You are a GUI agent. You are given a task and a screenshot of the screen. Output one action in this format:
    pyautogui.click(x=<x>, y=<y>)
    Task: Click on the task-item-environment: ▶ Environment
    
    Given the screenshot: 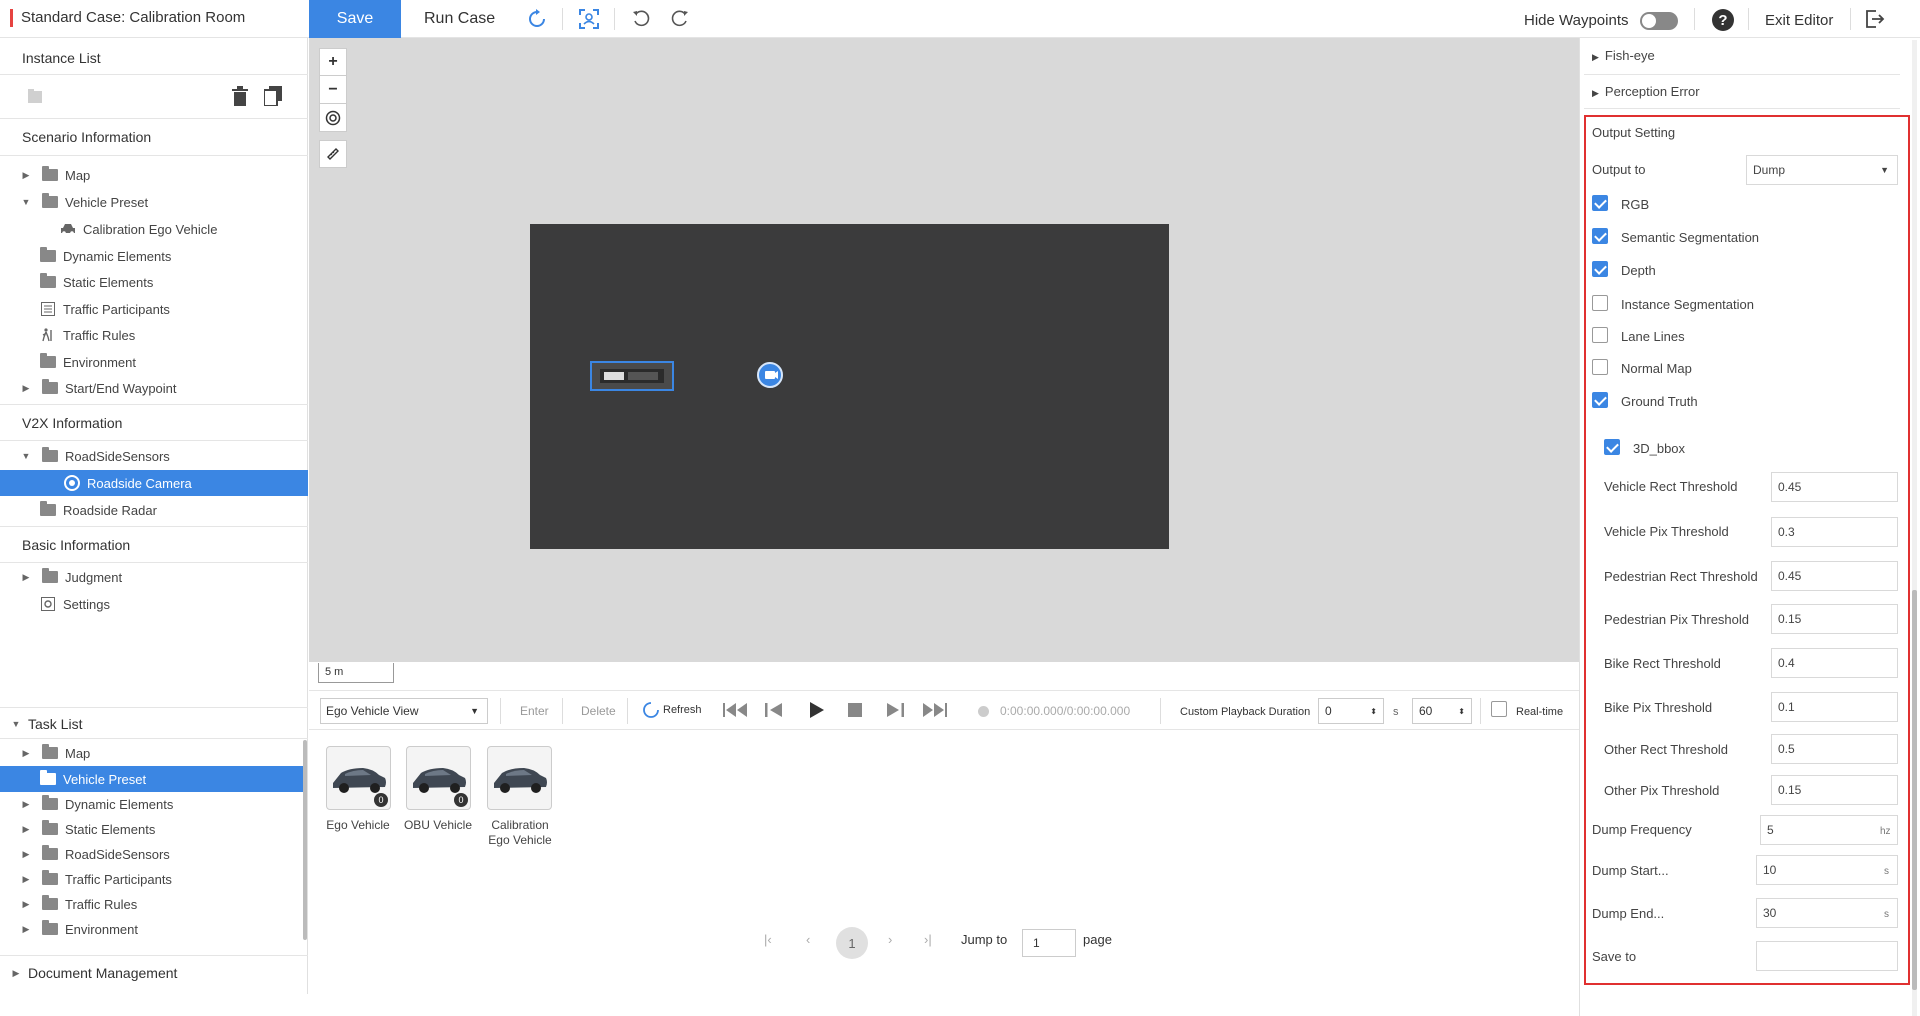 What is the action you would take?
    pyautogui.click(x=160, y=929)
    